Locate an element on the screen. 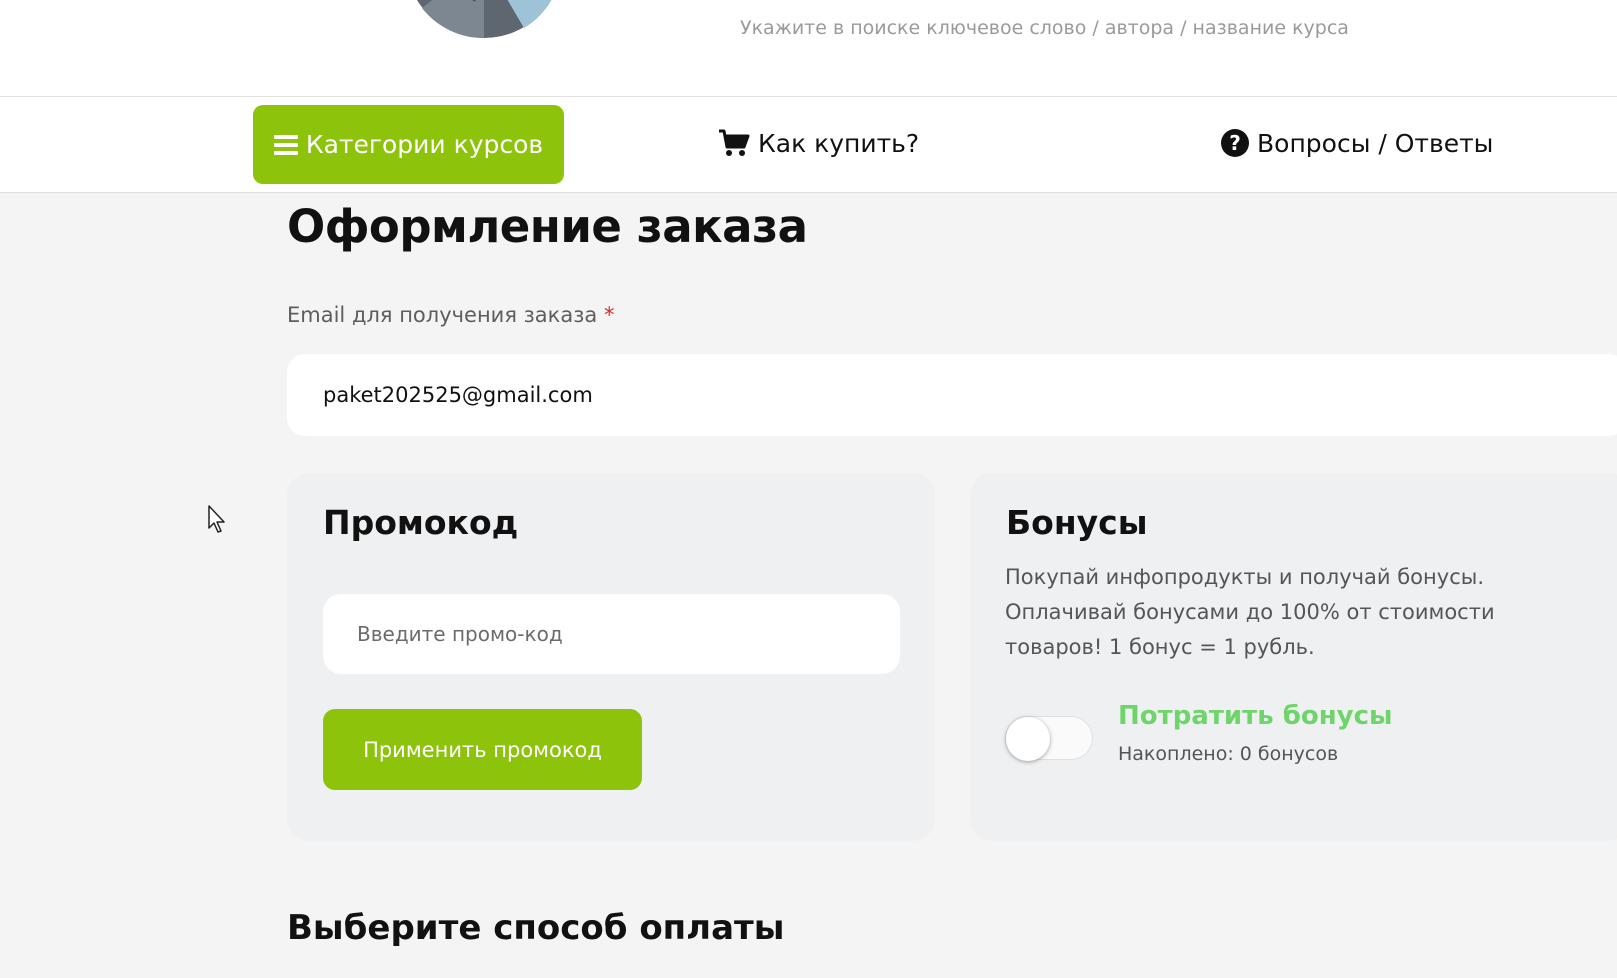  course-categories-button: Категории курсов is located at coordinates (408, 144).